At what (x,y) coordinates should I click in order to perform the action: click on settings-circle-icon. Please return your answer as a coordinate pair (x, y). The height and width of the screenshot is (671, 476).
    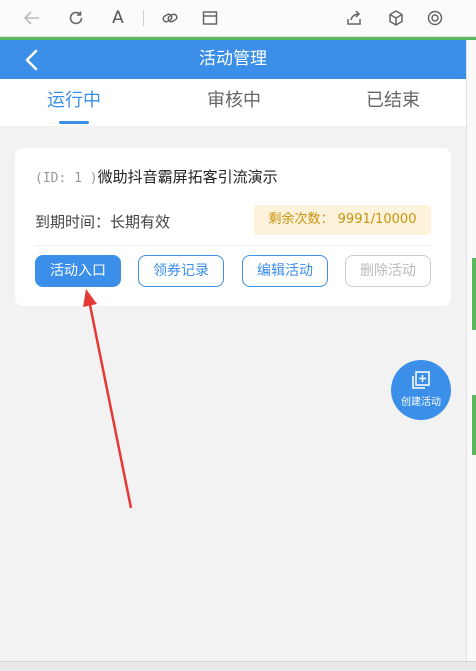
    Looking at the image, I should click on (435, 18).